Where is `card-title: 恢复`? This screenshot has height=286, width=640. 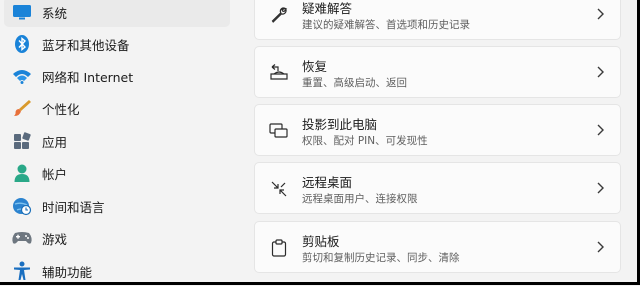
card-title: 恢复 is located at coordinates (315, 66).